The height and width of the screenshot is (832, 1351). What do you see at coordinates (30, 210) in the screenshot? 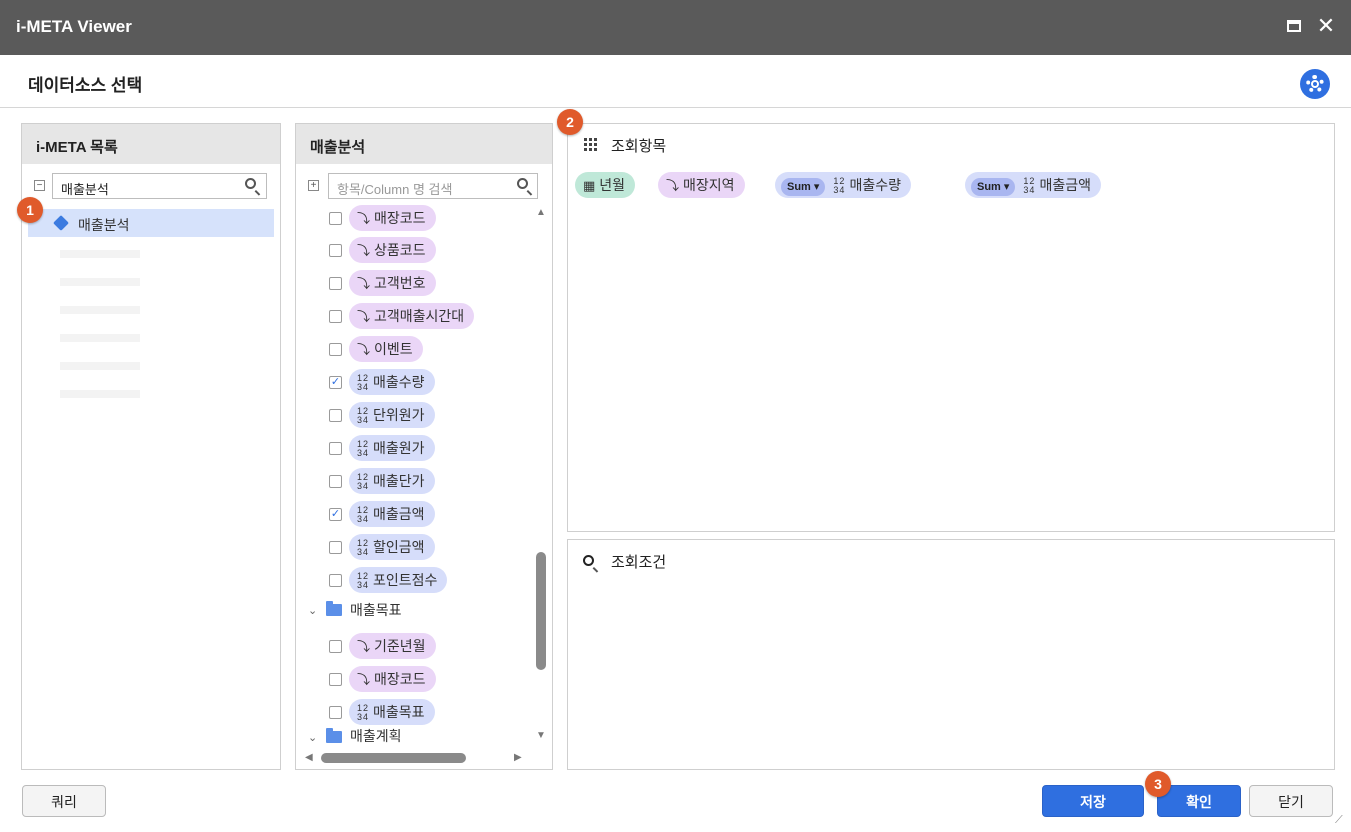
I see `step-badge: 1` at bounding box center [30, 210].